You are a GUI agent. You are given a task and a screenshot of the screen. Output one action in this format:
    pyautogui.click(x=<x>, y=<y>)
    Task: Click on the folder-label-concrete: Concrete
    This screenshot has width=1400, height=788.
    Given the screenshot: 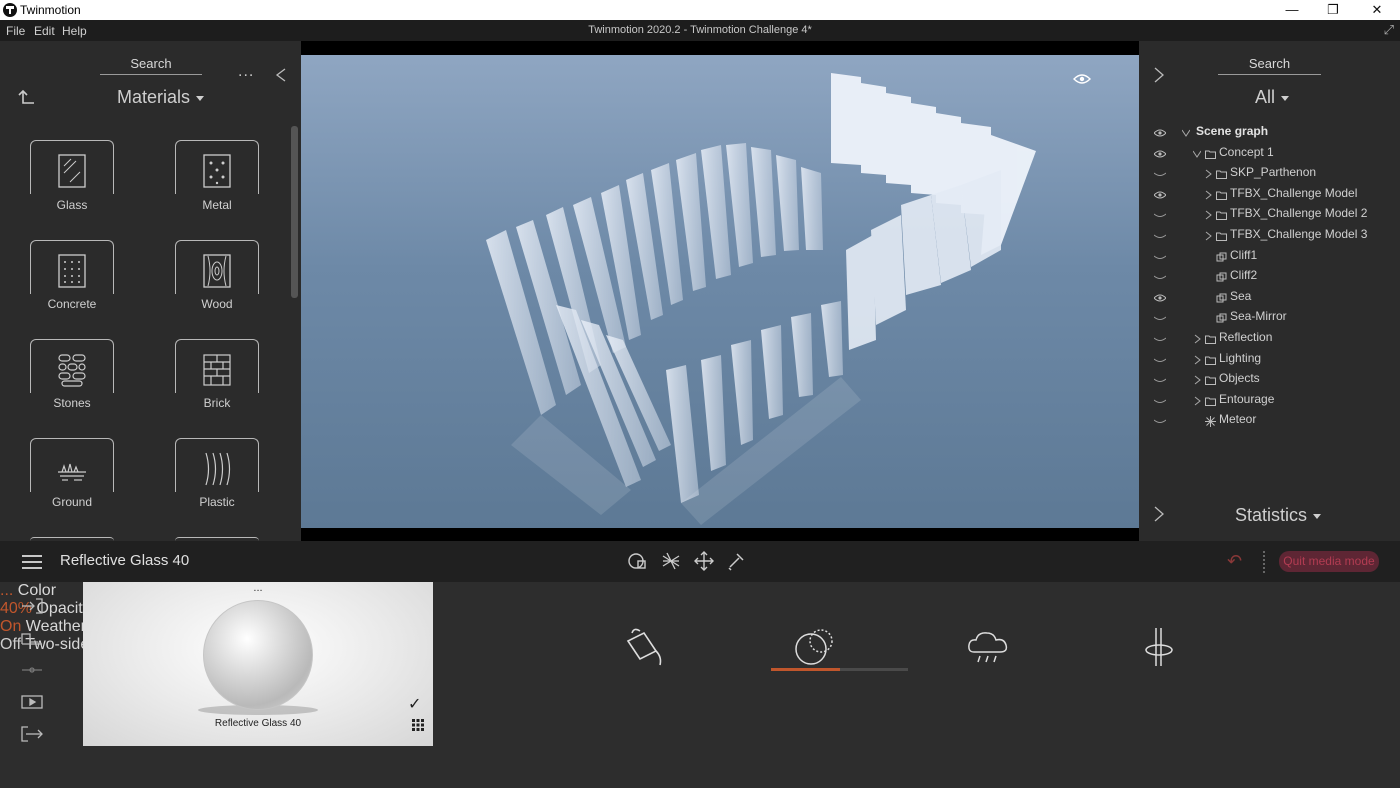 What is the action you would take?
    pyautogui.click(x=72, y=304)
    